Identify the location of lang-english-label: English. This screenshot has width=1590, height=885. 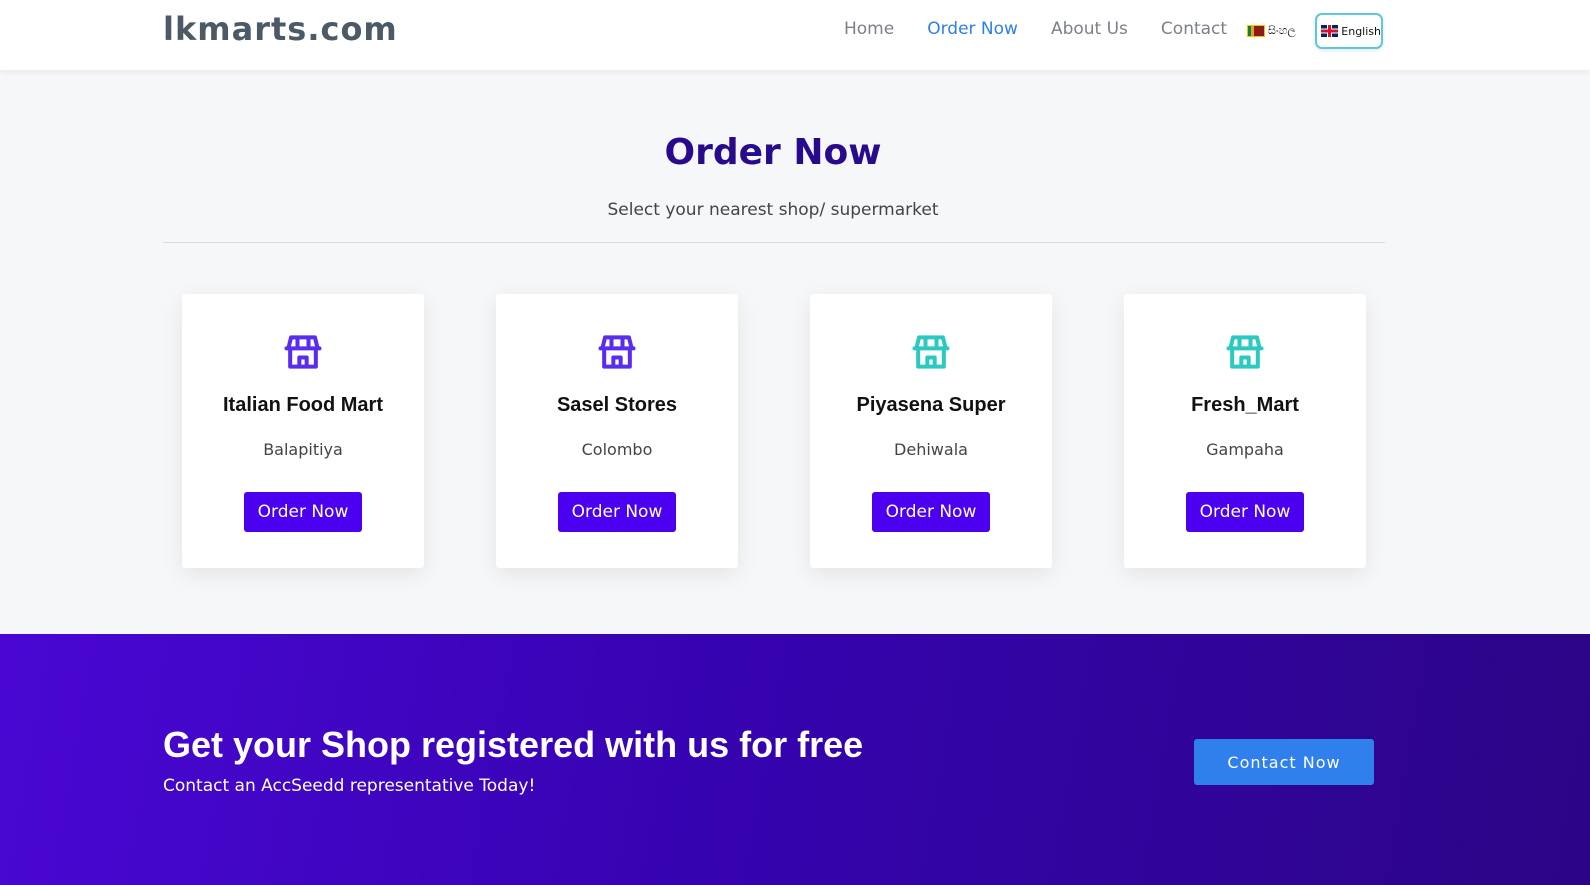
(1361, 31).